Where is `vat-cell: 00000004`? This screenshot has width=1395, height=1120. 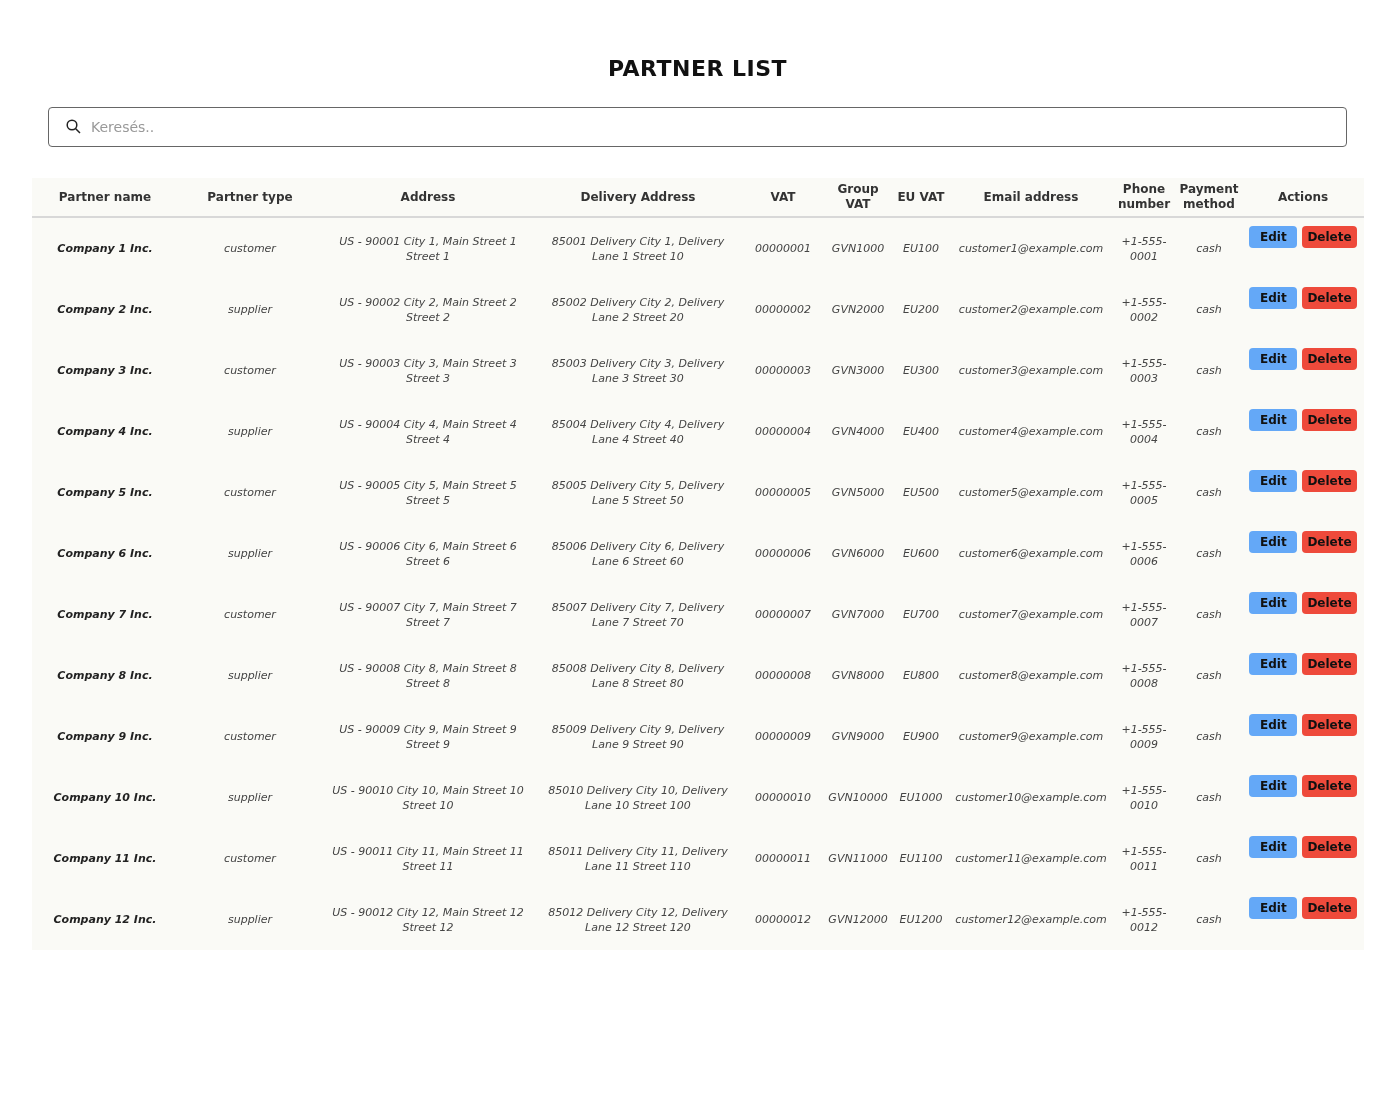
vat-cell: 00000004 is located at coordinates (783, 431).